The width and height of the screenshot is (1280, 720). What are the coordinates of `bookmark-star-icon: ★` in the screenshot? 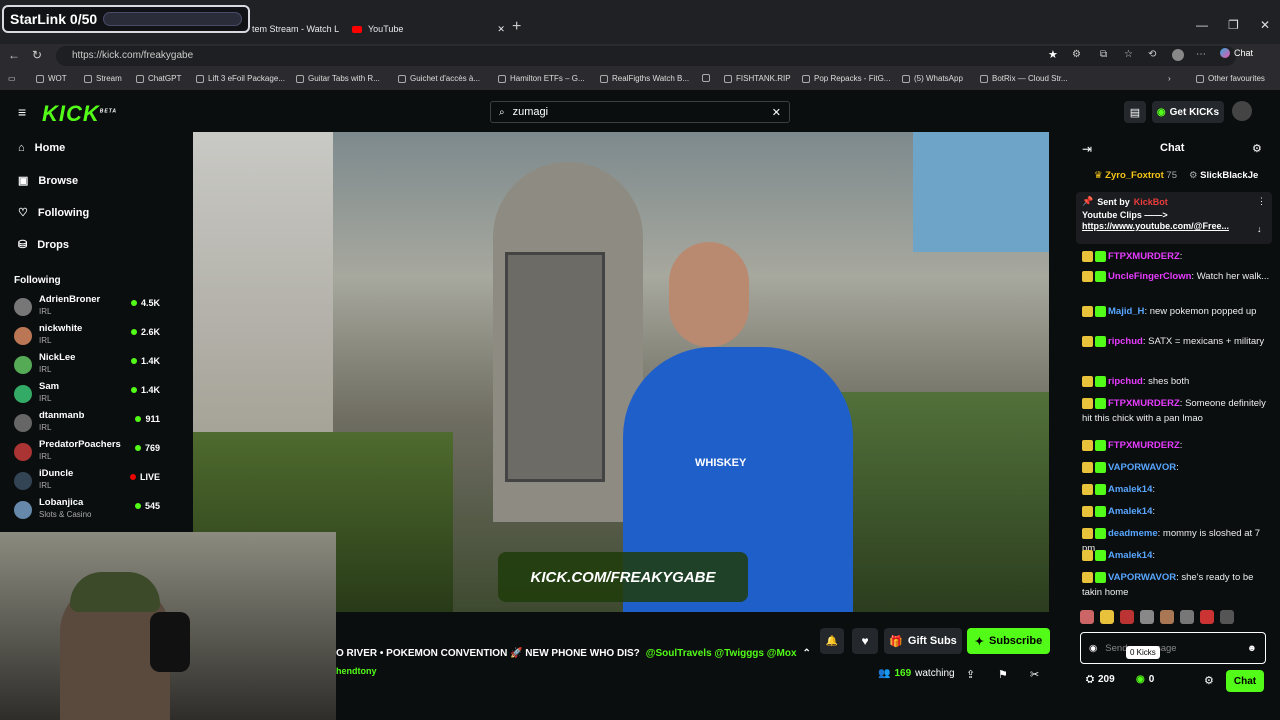 It's located at (1053, 54).